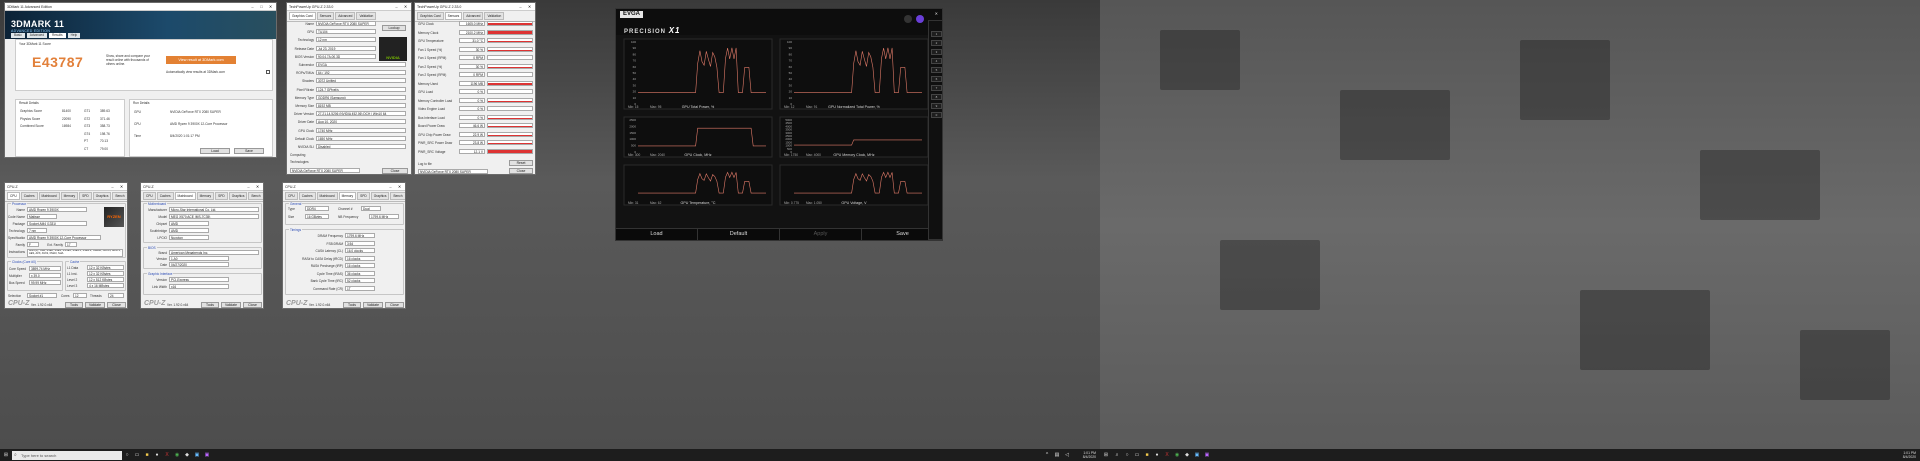 This screenshot has width=1920, height=461. What do you see at coordinates (67, 455) in the screenshot?
I see `search-input: ⌕ Type here to search` at bounding box center [67, 455].